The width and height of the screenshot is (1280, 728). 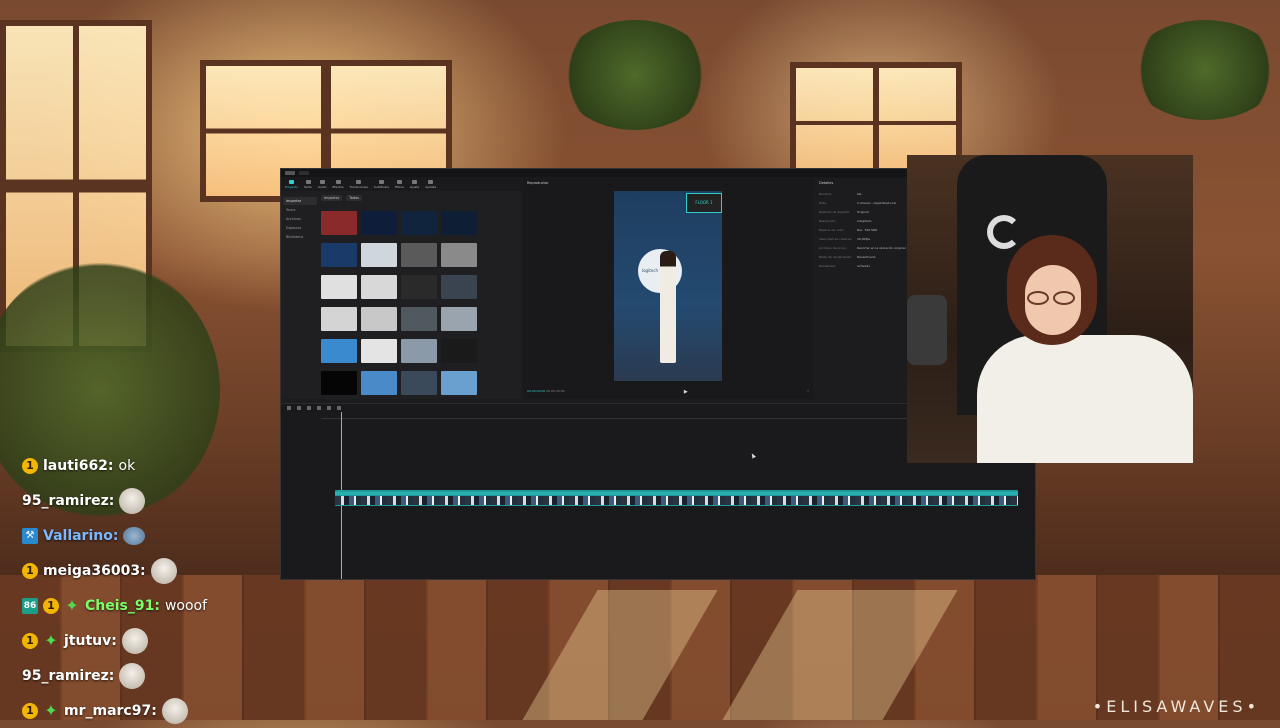 I want to click on fish-emote-icon, so click(x=134, y=535).